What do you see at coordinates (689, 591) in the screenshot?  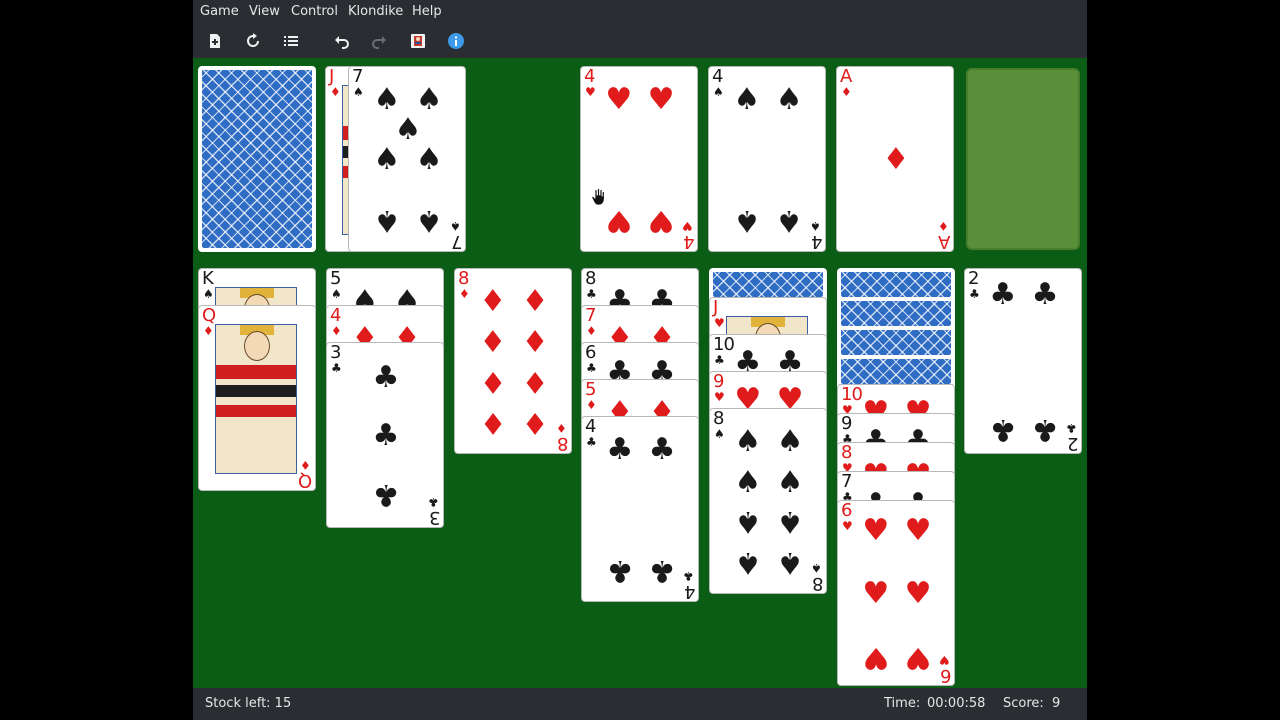 I see `card-rank-bottom: 4` at bounding box center [689, 591].